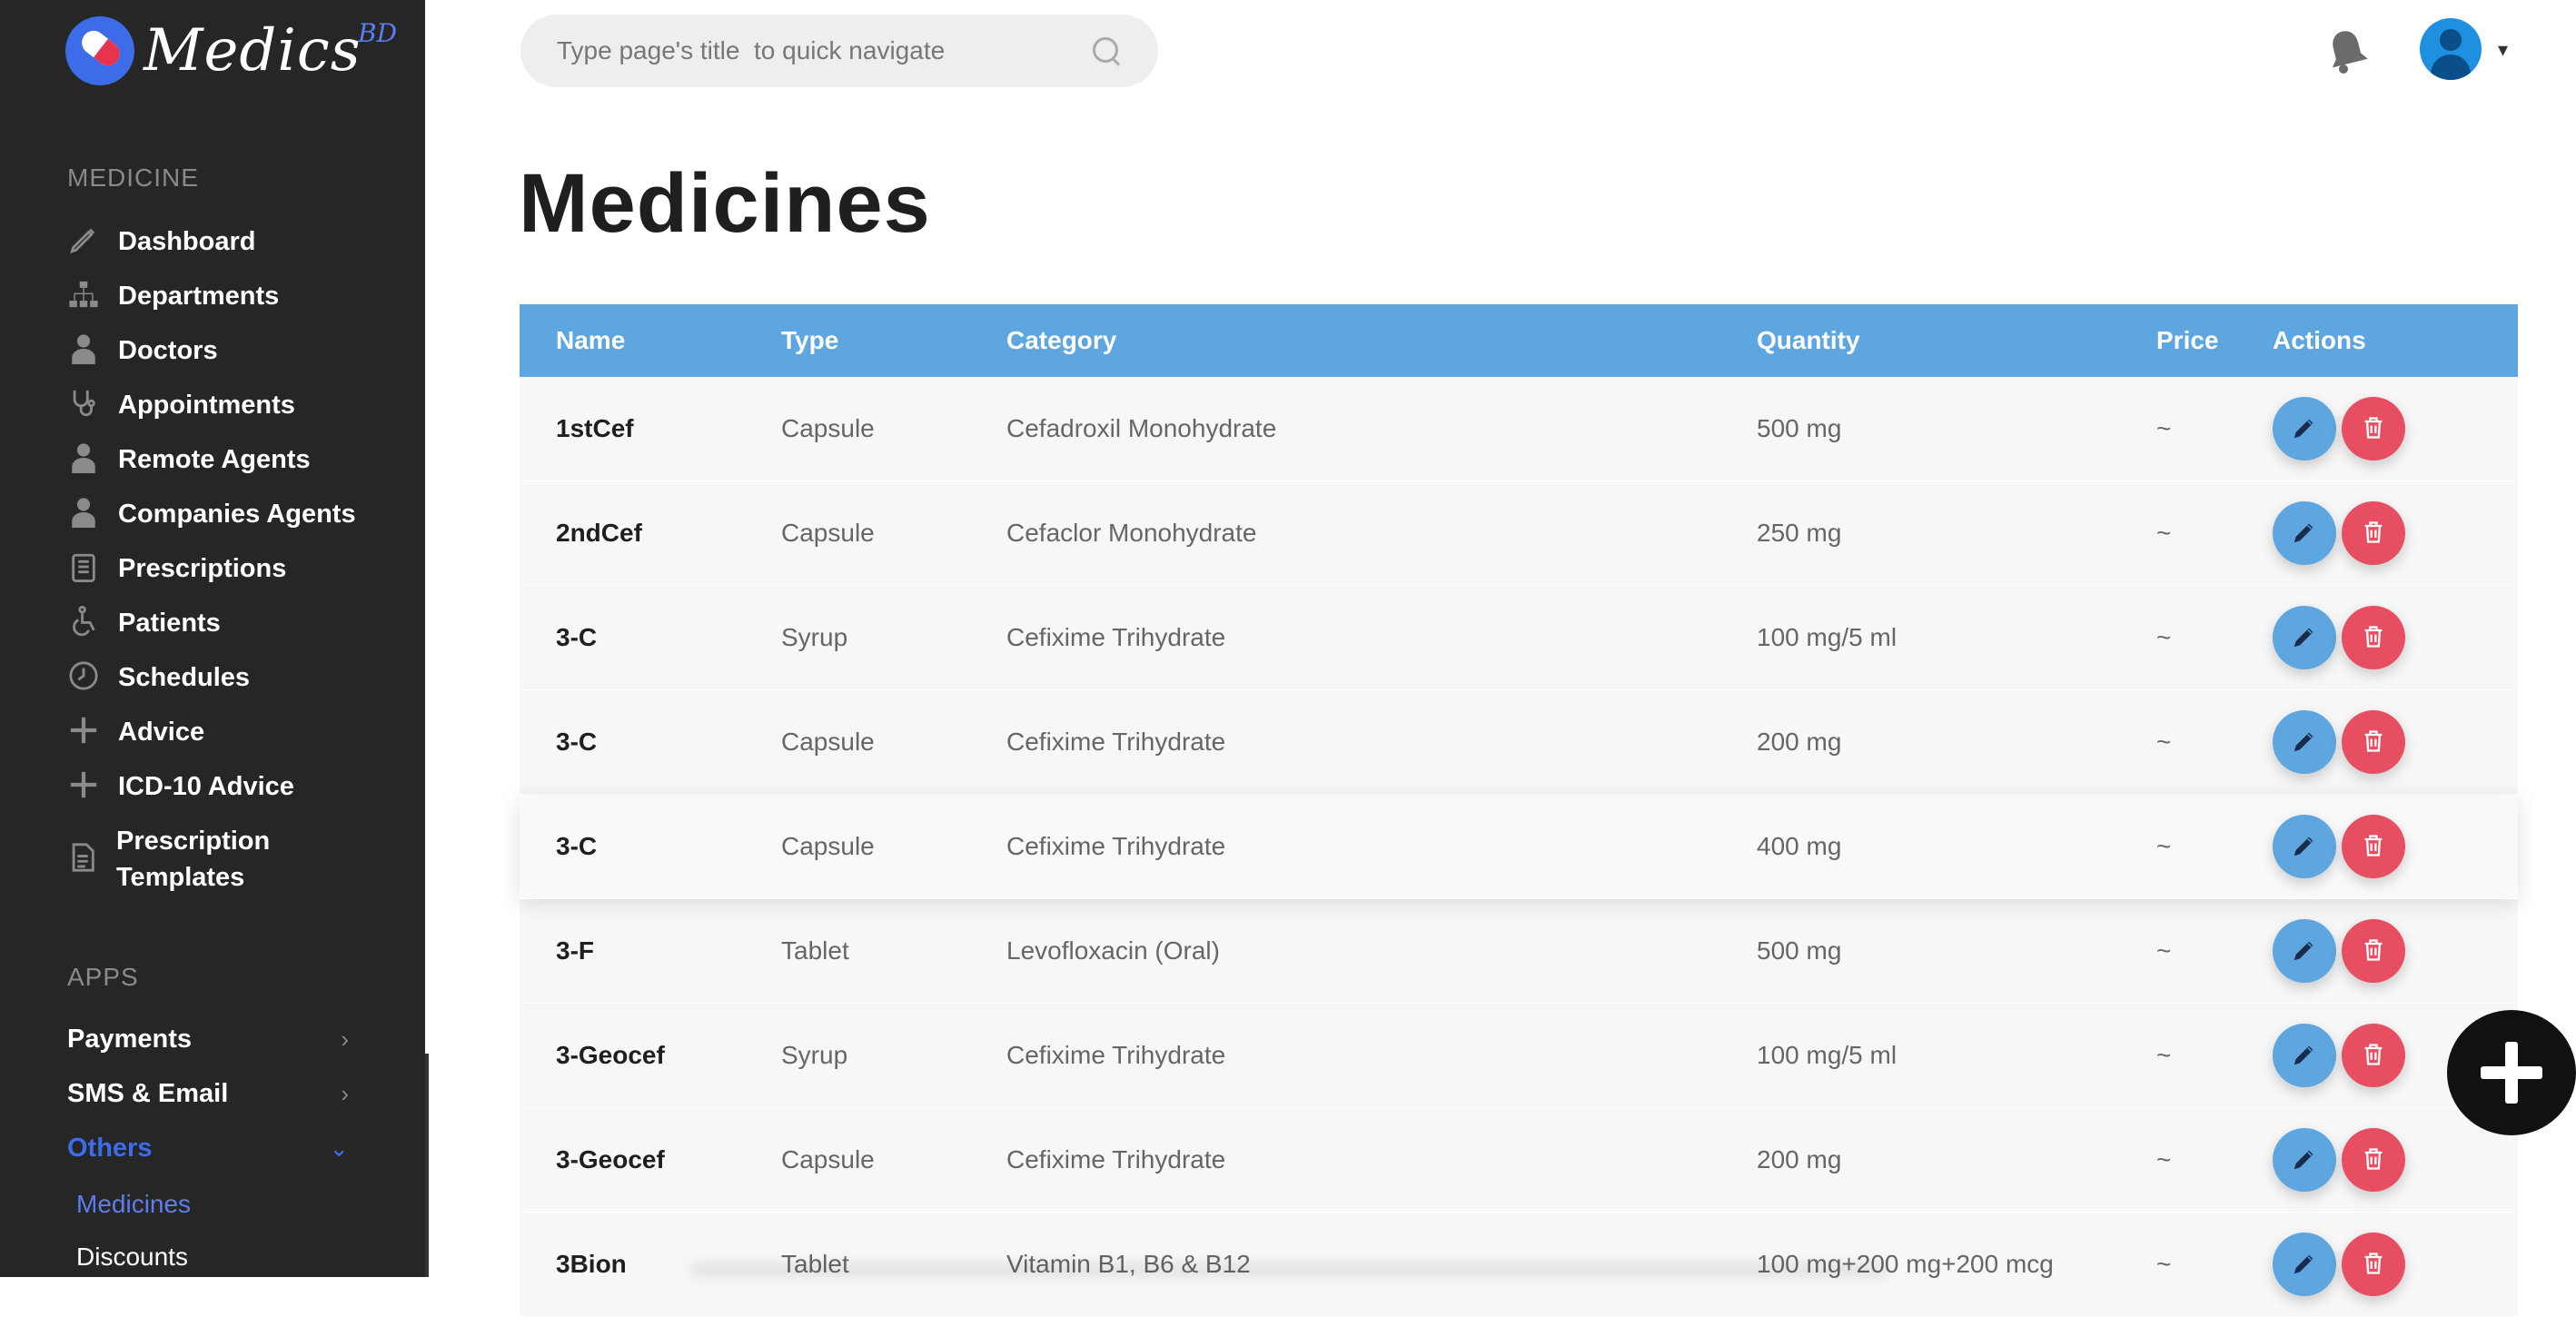 This screenshot has width=2576, height=1317. What do you see at coordinates (339, 1148) in the screenshot?
I see `chevron-down-icon: ⌄` at bounding box center [339, 1148].